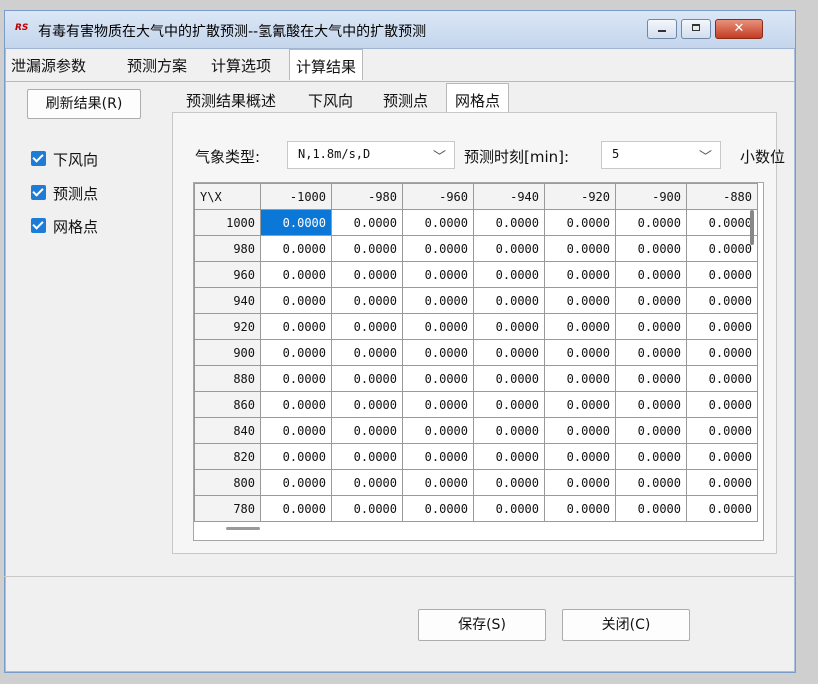 The height and width of the screenshot is (684, 818). What do you see at coordinates (243, 528) in the screenshot?
I see `horizontal-scrollbar` at bounding box center [243, 528].